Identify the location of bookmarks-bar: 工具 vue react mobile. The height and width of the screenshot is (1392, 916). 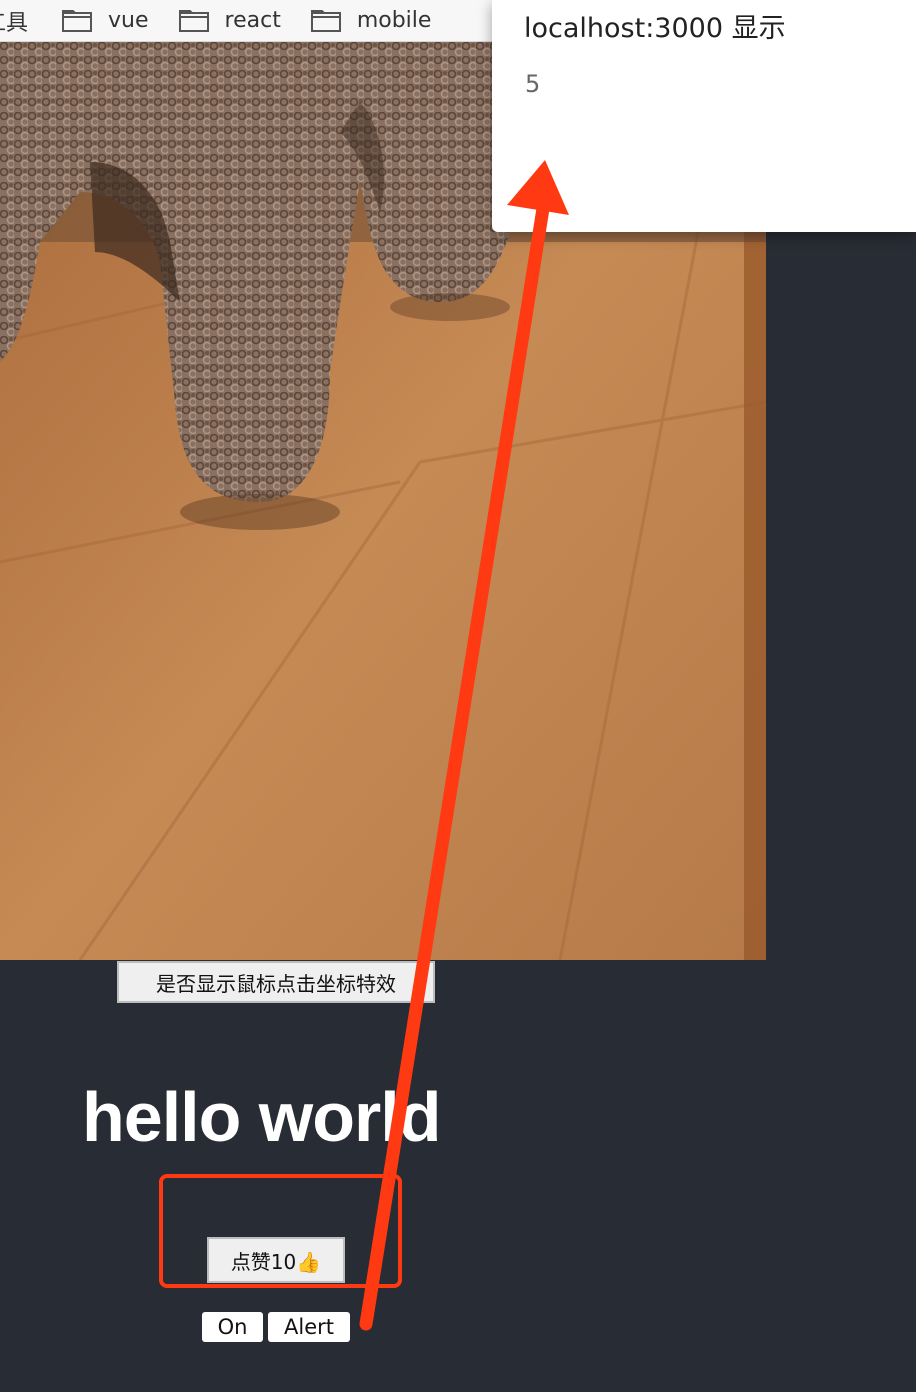
(250, 21).